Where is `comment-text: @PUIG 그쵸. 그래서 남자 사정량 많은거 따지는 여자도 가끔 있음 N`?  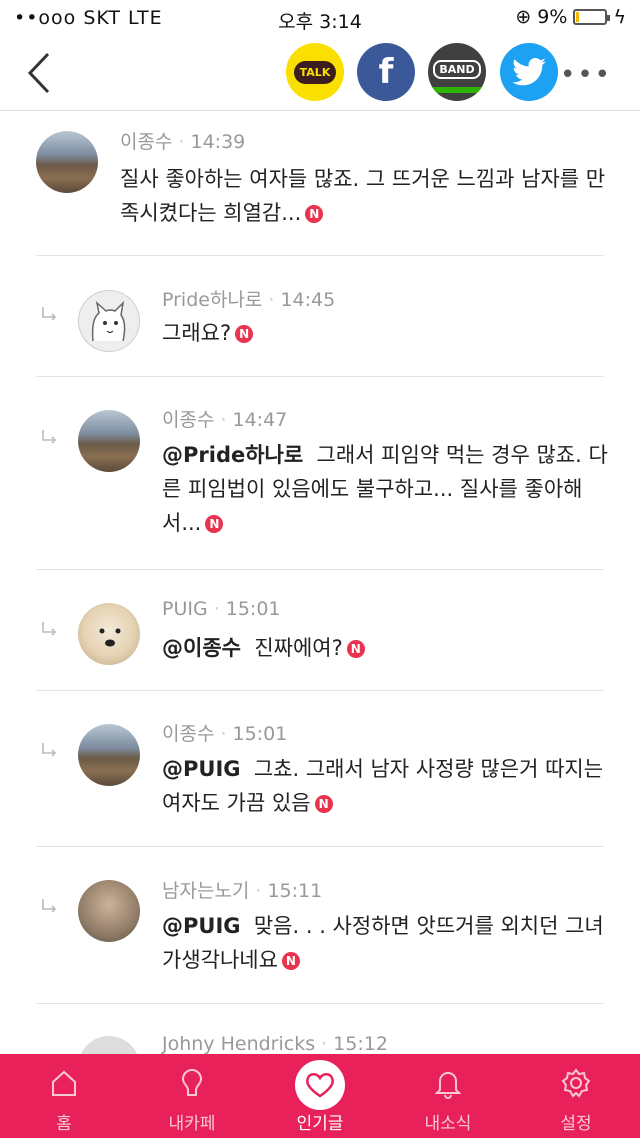
comment-text: @PUIG 그쵸. 그래서 남자 사정량 많은거 따지는 여자도 가끔 있음 N is located at coordinates (387, 786).